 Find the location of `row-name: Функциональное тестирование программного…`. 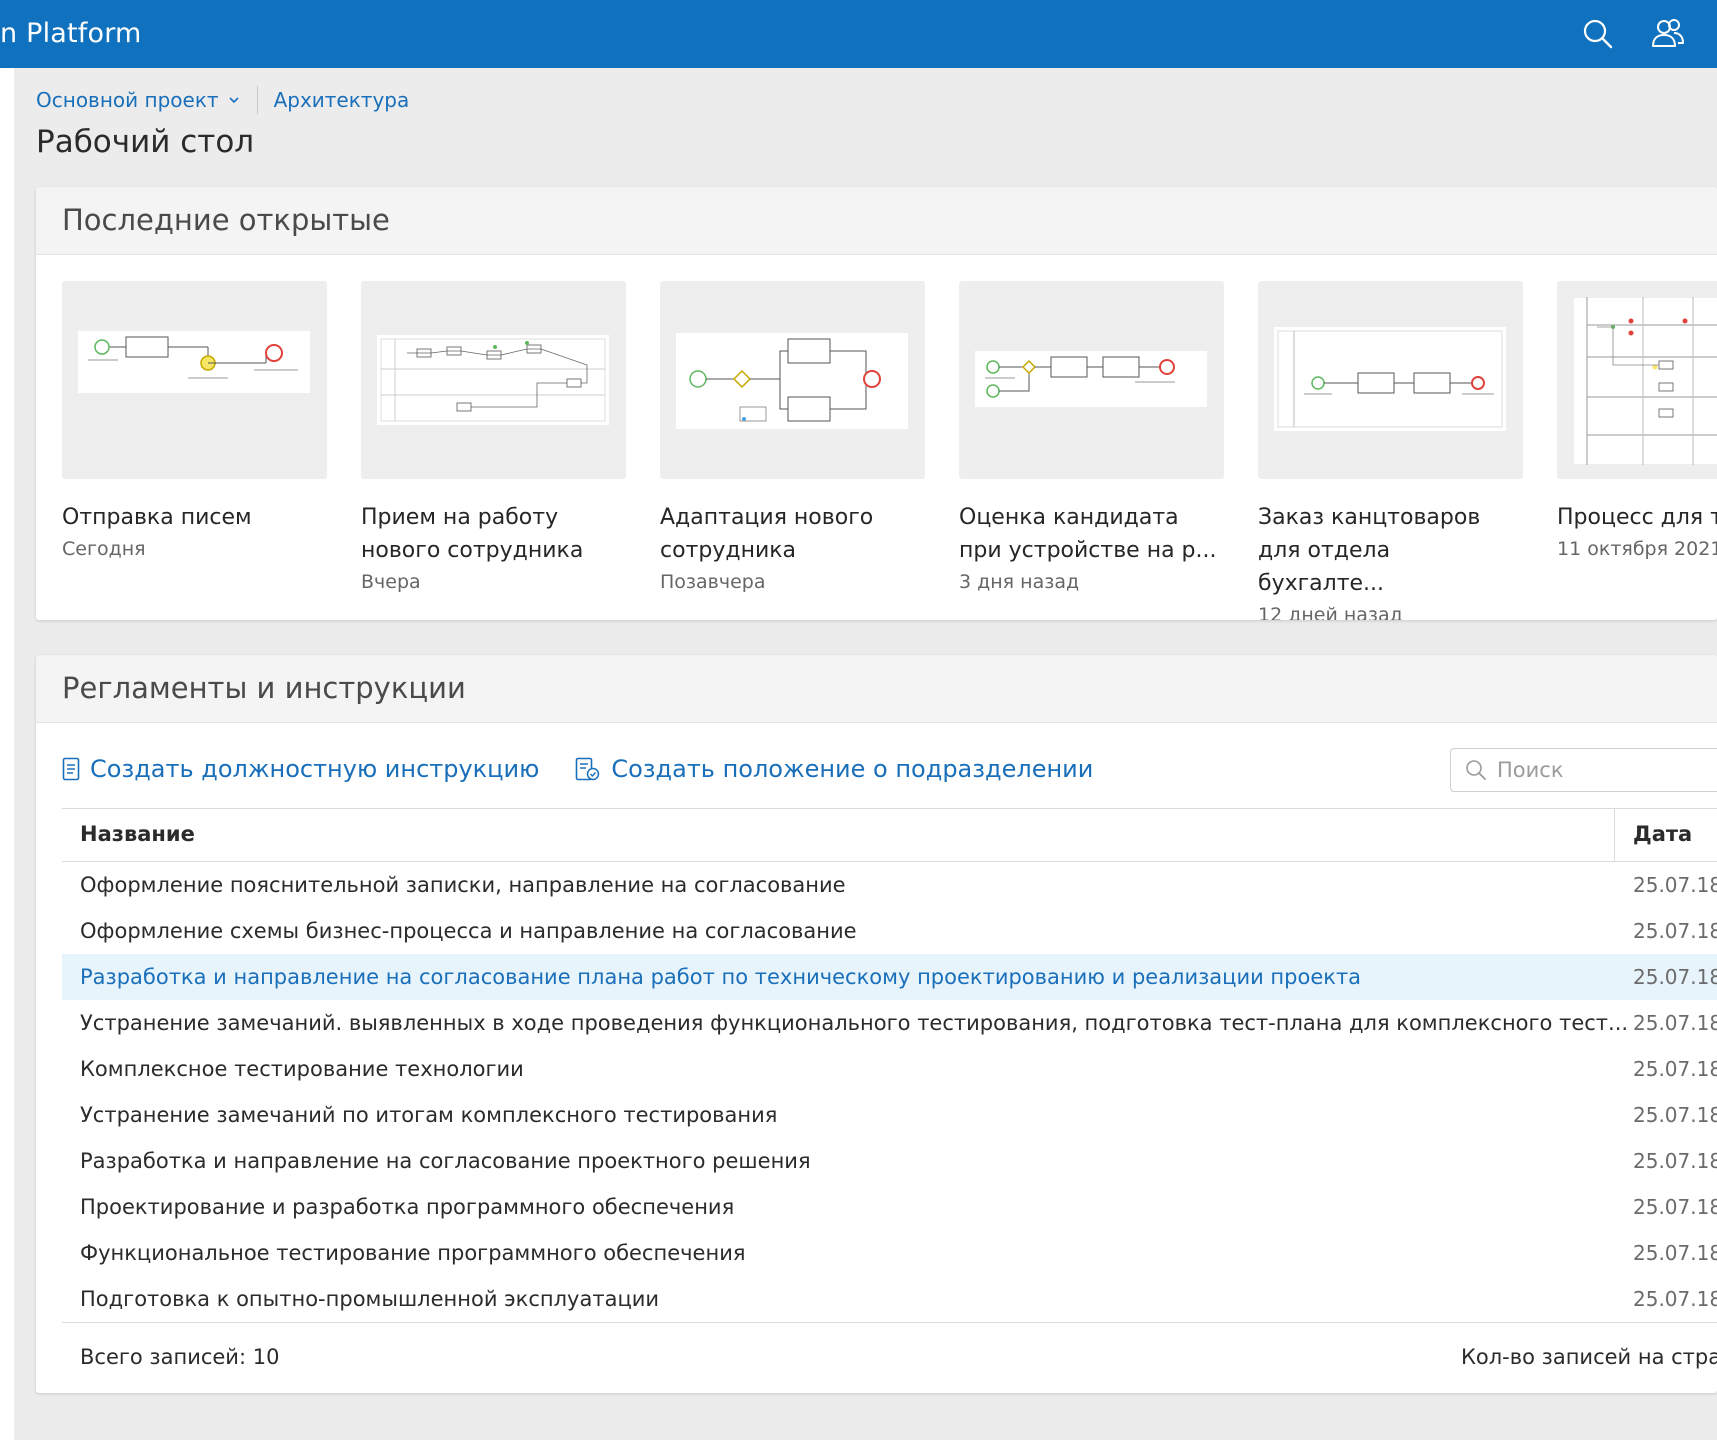

row-name: Функциональное тестирование программного… is located at coordinates (413, 1253).